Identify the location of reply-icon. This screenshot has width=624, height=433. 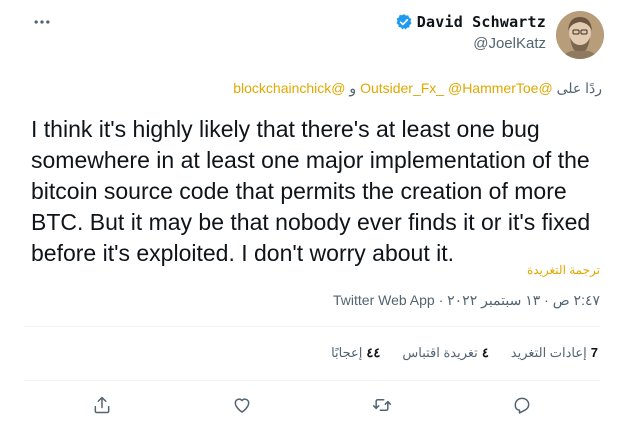
(522, 405).